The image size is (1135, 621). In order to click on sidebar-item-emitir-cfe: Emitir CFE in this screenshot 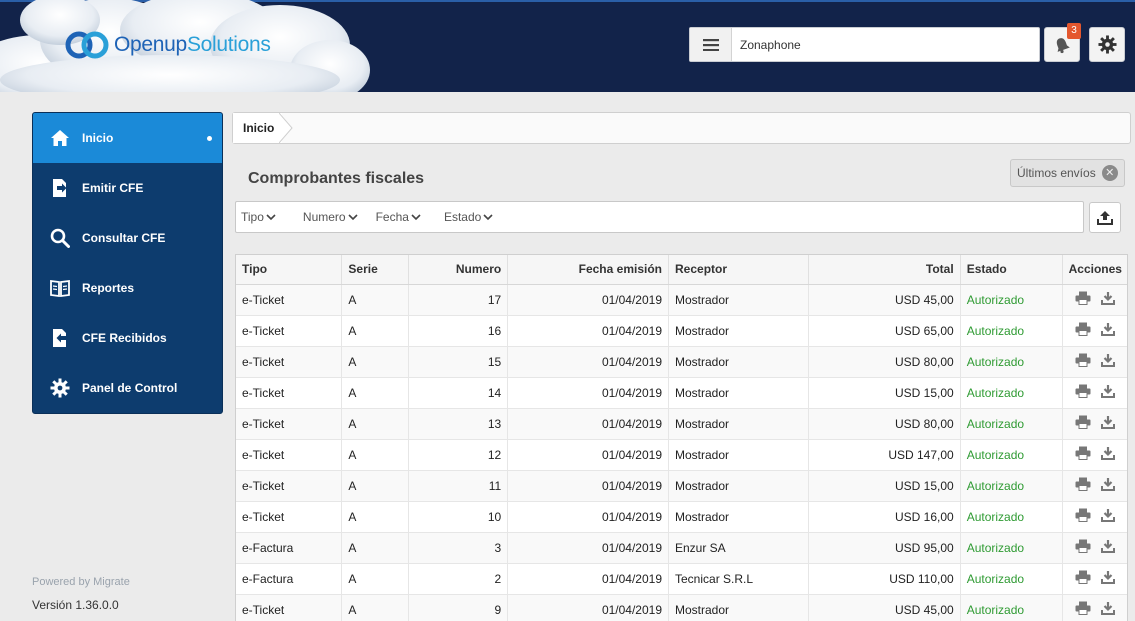, I will do `click(127, 188)`.